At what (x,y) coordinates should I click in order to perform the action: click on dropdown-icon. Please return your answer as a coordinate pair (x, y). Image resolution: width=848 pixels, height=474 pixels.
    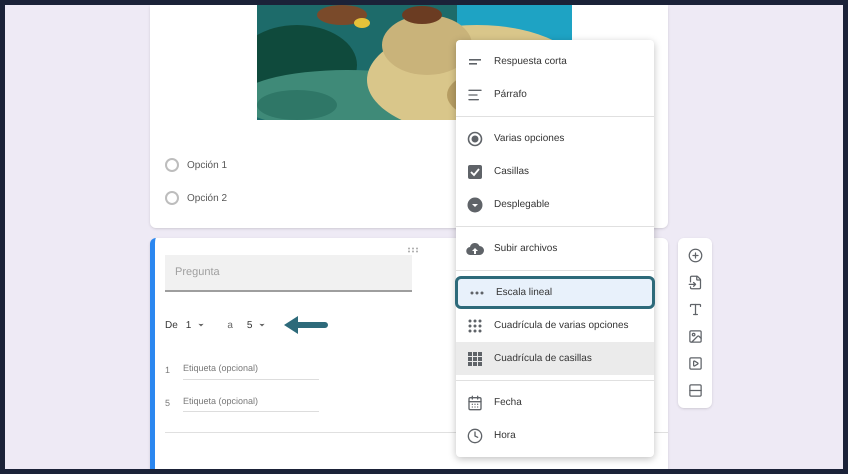
    Looking at the image, I should click on (475, 204).